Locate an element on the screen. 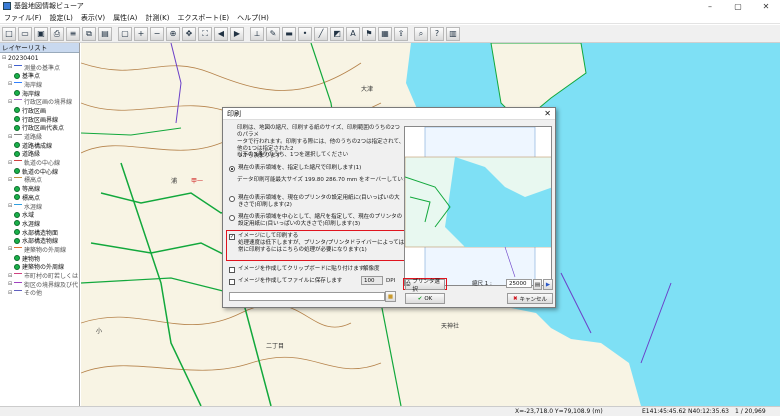  layer-item: 行政区画代表点 is located at coordinates (40, 128).